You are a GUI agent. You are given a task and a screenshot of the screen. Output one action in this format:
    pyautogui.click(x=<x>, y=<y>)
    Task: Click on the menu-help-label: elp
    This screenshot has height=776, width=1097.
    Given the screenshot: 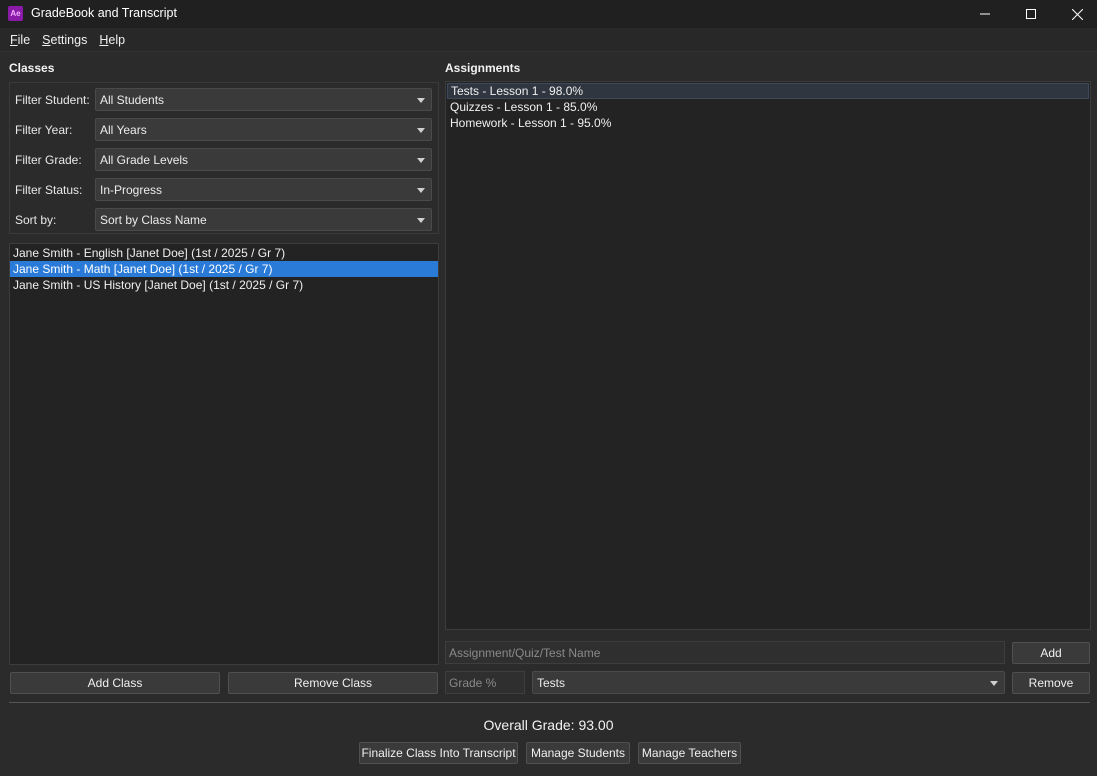 What is the action you would take?
    pyautogui.click(x=117, y=39)
    